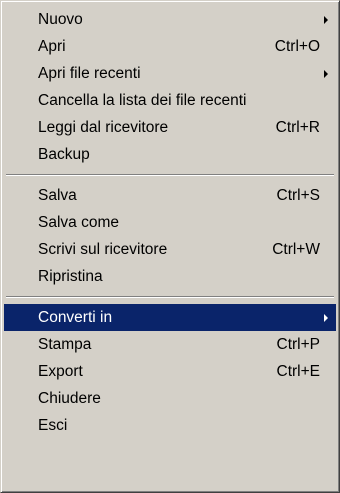  Describe the element at coordinates (60, 19) in the screenshot. I see `menu-item-label: Nuovo` at that location.